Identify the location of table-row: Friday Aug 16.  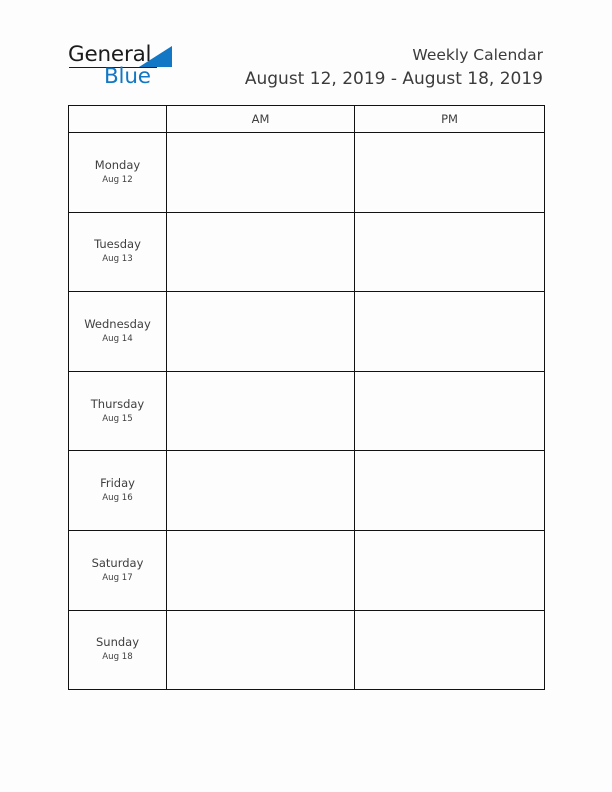
(306, 490).